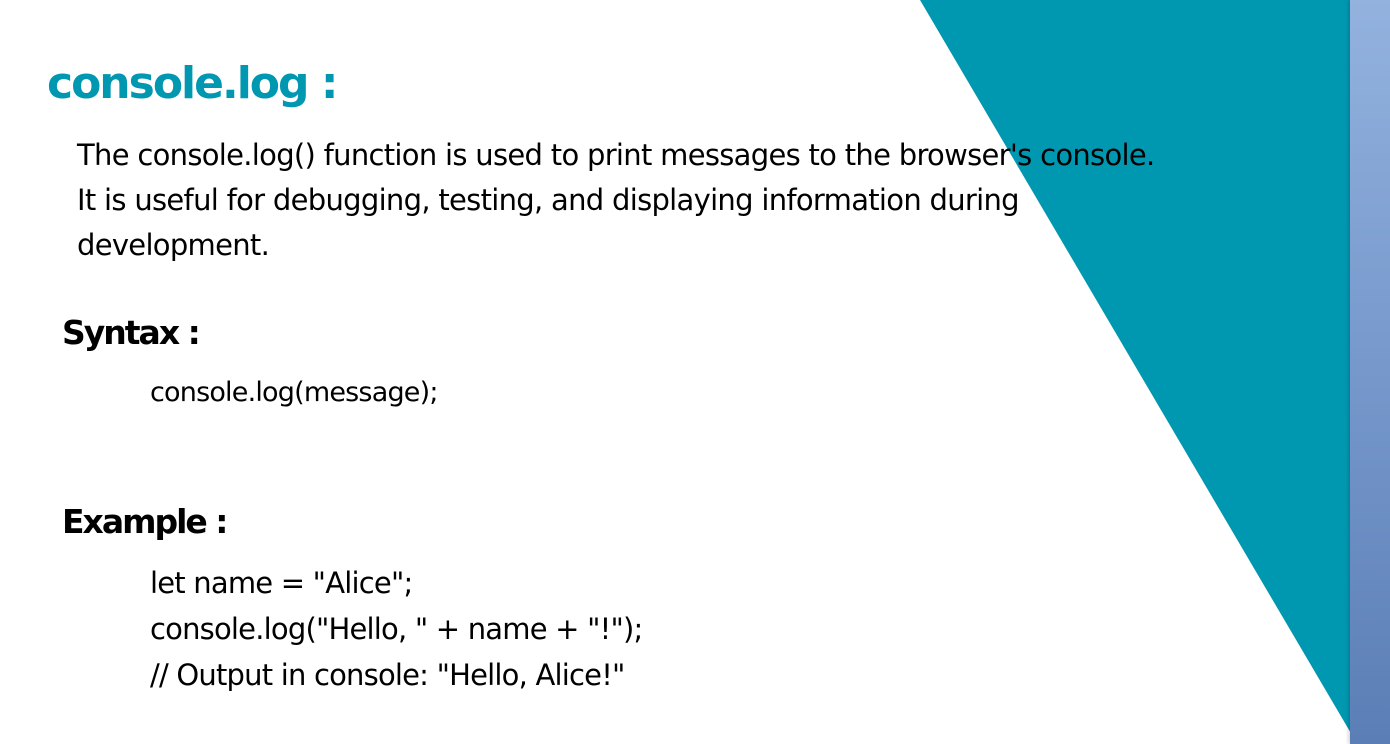 The width and height of the screenshot is (1390, 744). What do you see at coordinates (131, 332) in the screenshot?
I see `syntax-heading: Syntax :` at bounding box center [131, 332].